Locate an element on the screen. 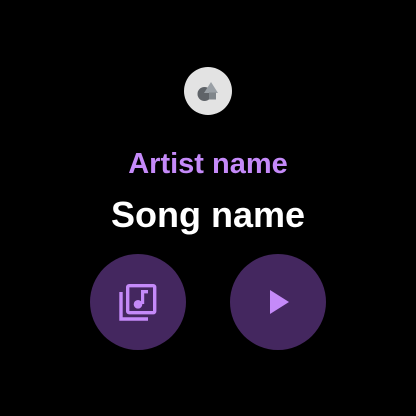 This screenshot has height=416, width=416. library-button is located at coordinates (138, 302).